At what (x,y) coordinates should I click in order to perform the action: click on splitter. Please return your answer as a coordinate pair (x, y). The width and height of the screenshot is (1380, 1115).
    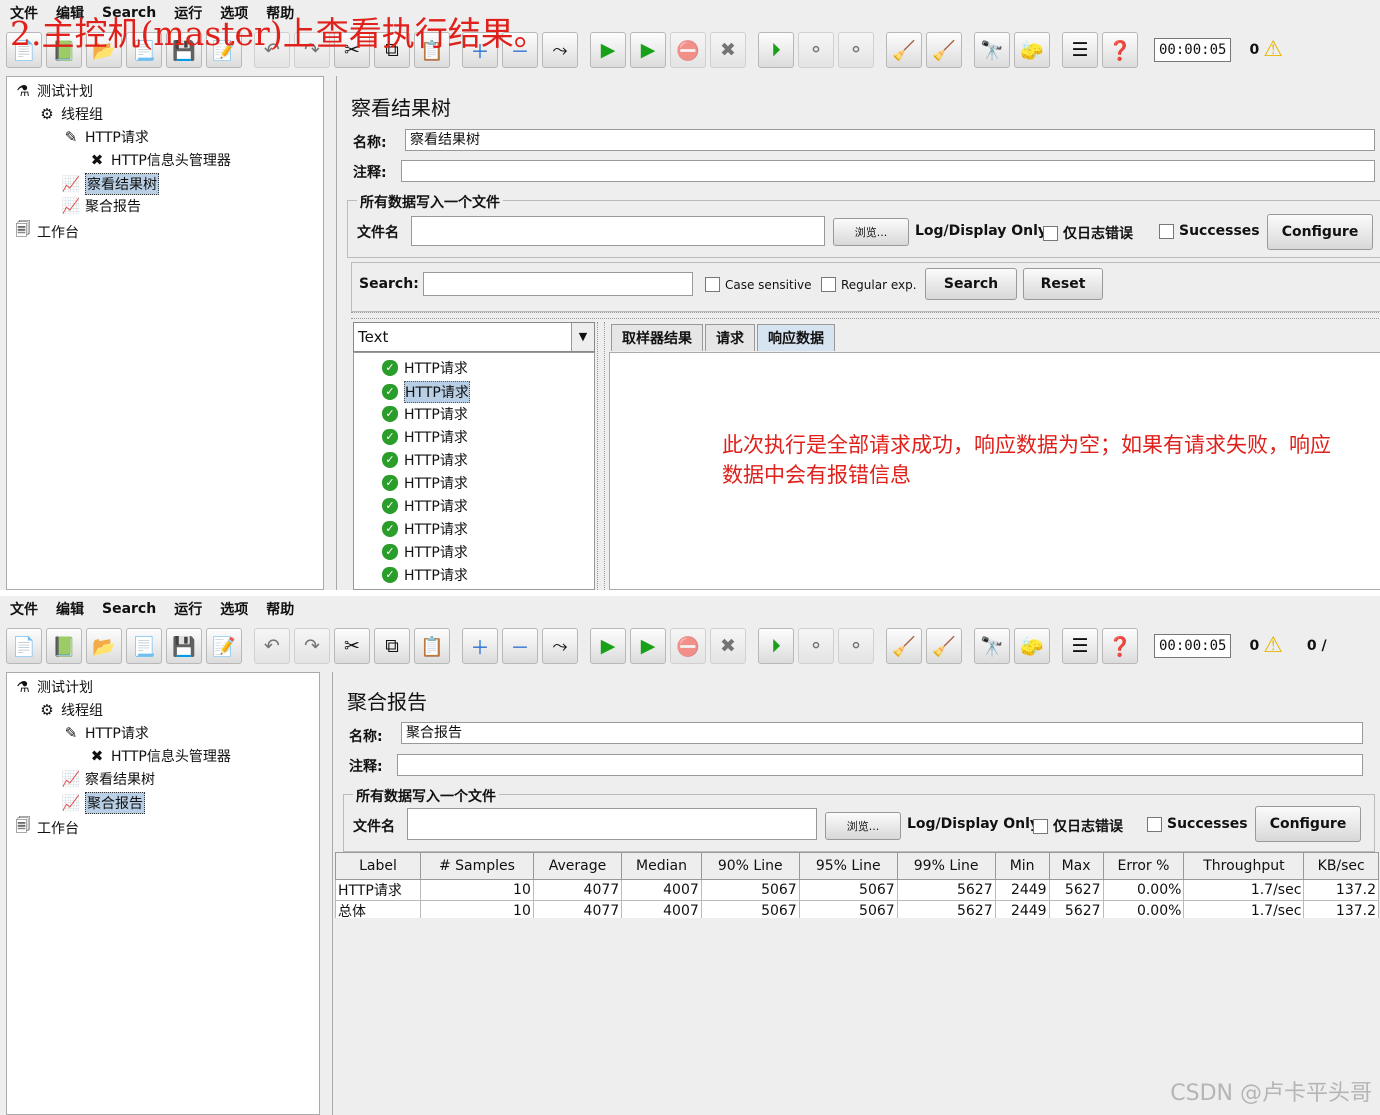
    Looking at the image, I should click on (865, 315).